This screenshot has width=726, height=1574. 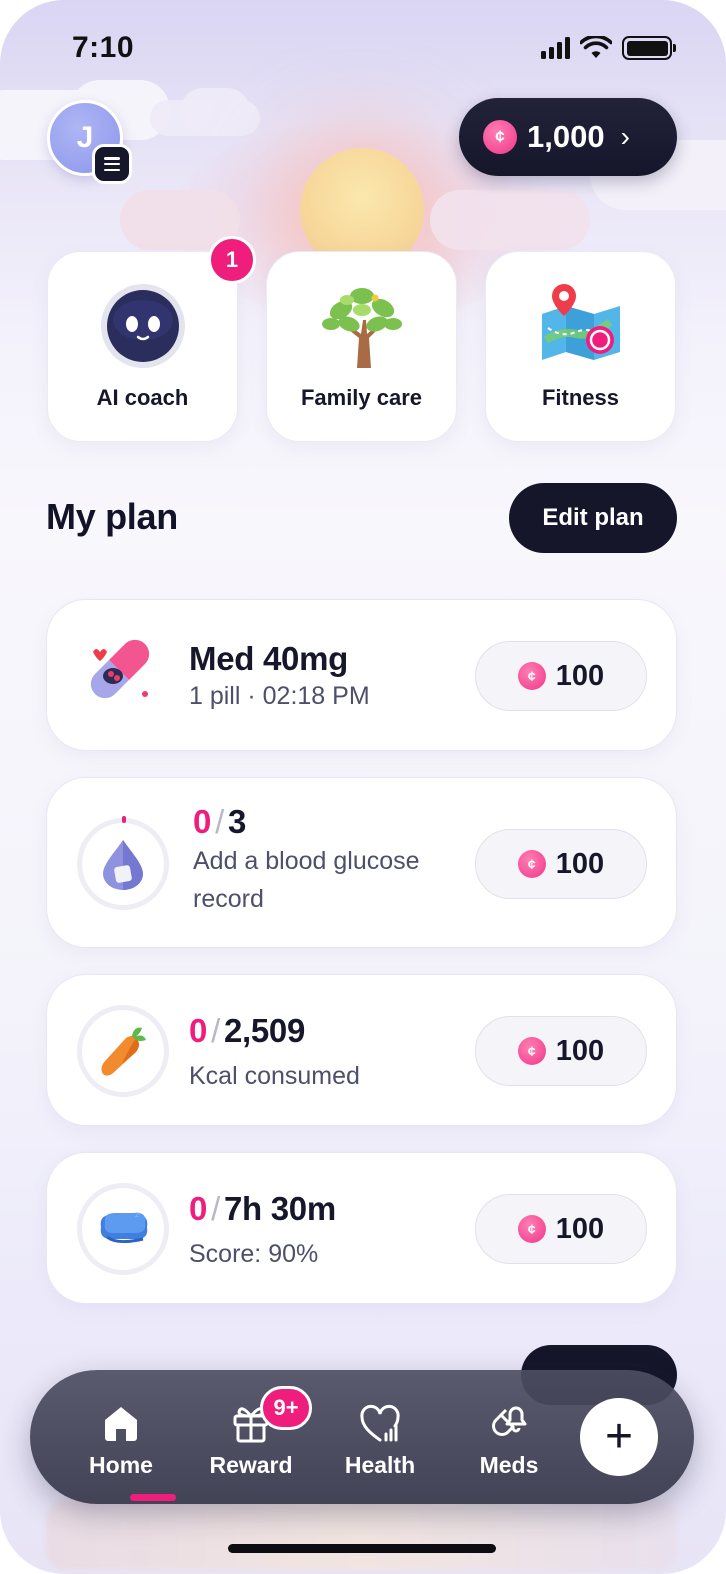 I want to click on pill-bell-icon, so click(x=509, y=1421).